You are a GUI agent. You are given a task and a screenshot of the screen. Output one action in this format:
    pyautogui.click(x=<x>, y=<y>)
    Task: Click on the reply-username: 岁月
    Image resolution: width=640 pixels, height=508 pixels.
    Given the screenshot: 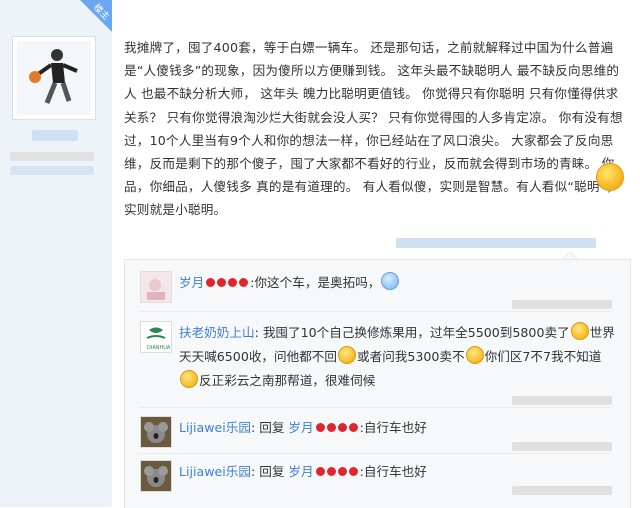 What is the action you would take?
    pyautogui.click(x=191, y=282)
    